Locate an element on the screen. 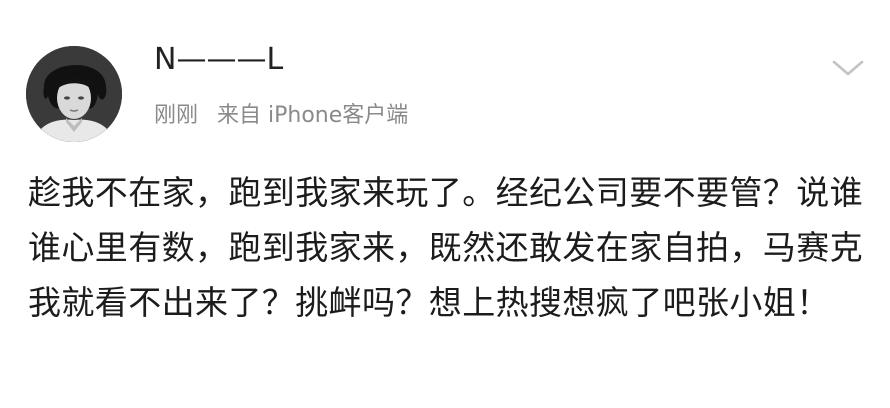 This screenshot has width=890, height=408. post-source: 来自 iPhone客户端 is located at coordinates (312, 116).